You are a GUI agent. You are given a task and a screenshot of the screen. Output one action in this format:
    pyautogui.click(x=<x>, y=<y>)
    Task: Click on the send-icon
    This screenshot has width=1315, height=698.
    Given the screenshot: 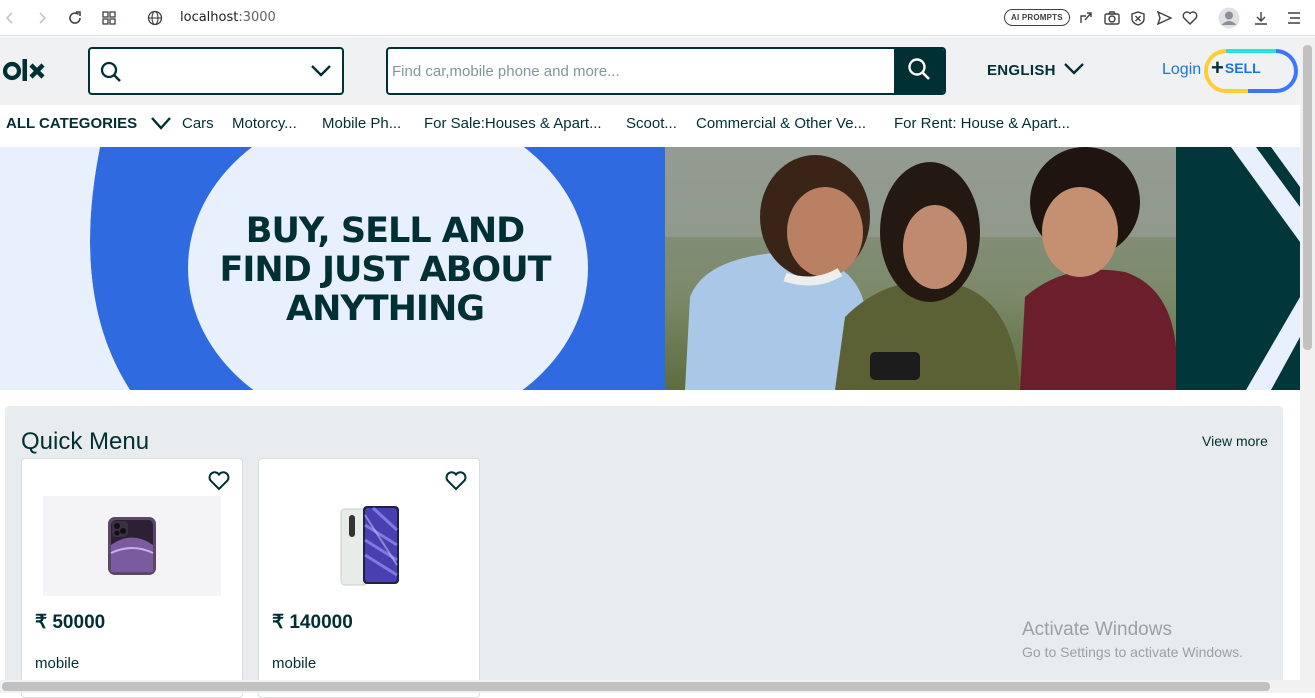 What is the action you would take?
    pyautogui.click(x=1164, y=18)
    